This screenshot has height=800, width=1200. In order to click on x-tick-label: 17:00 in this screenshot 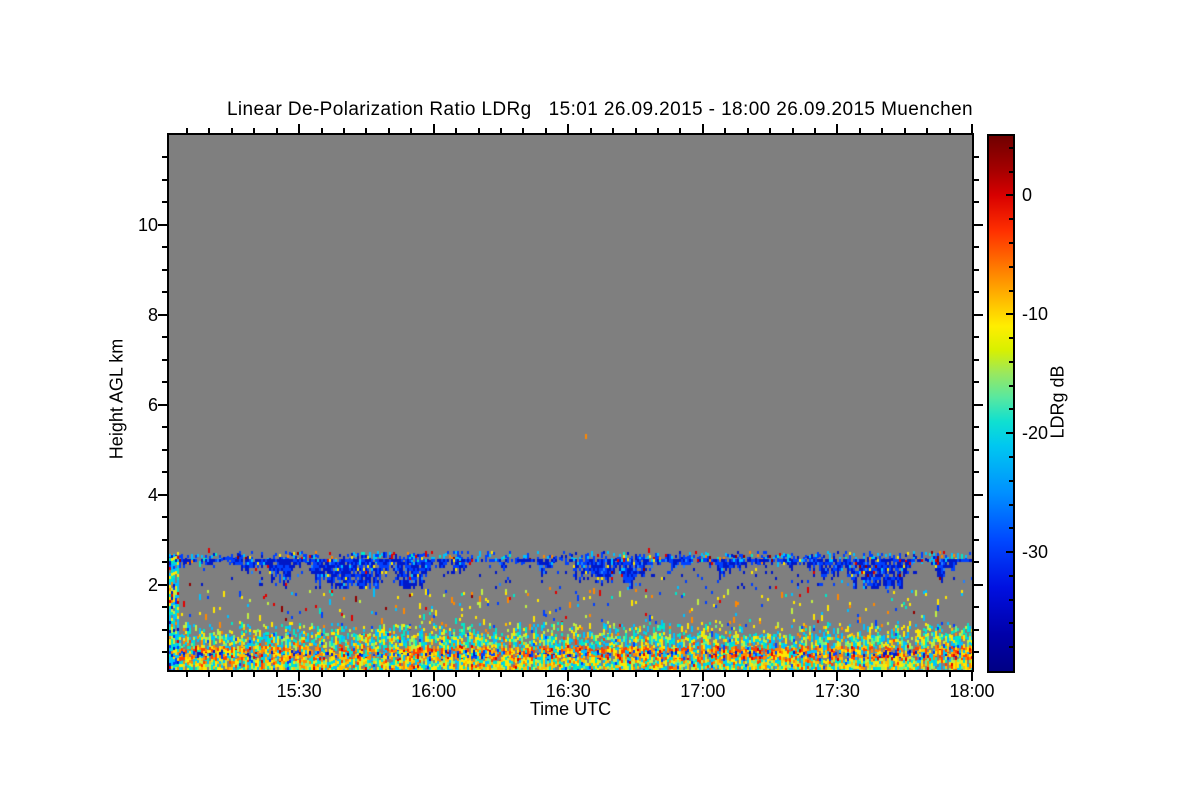, I will do `click(703, 691)`.